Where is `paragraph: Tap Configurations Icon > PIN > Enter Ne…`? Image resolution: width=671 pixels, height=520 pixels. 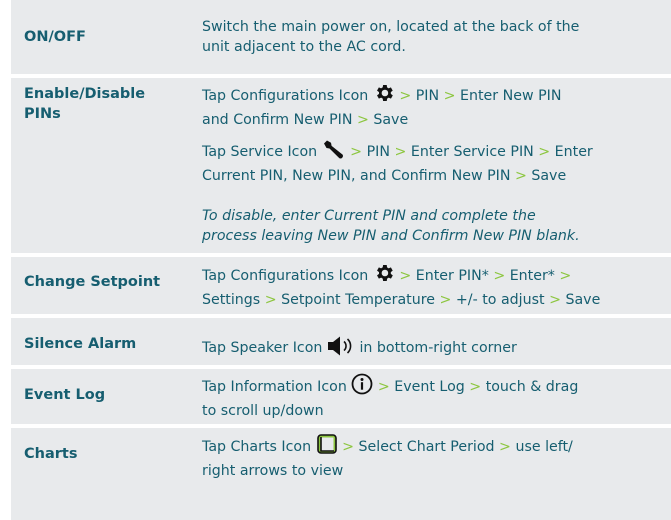 paragraph: Tap Configurations Icon > PIN > Enter Ne… is located at coordinates (436, 106).